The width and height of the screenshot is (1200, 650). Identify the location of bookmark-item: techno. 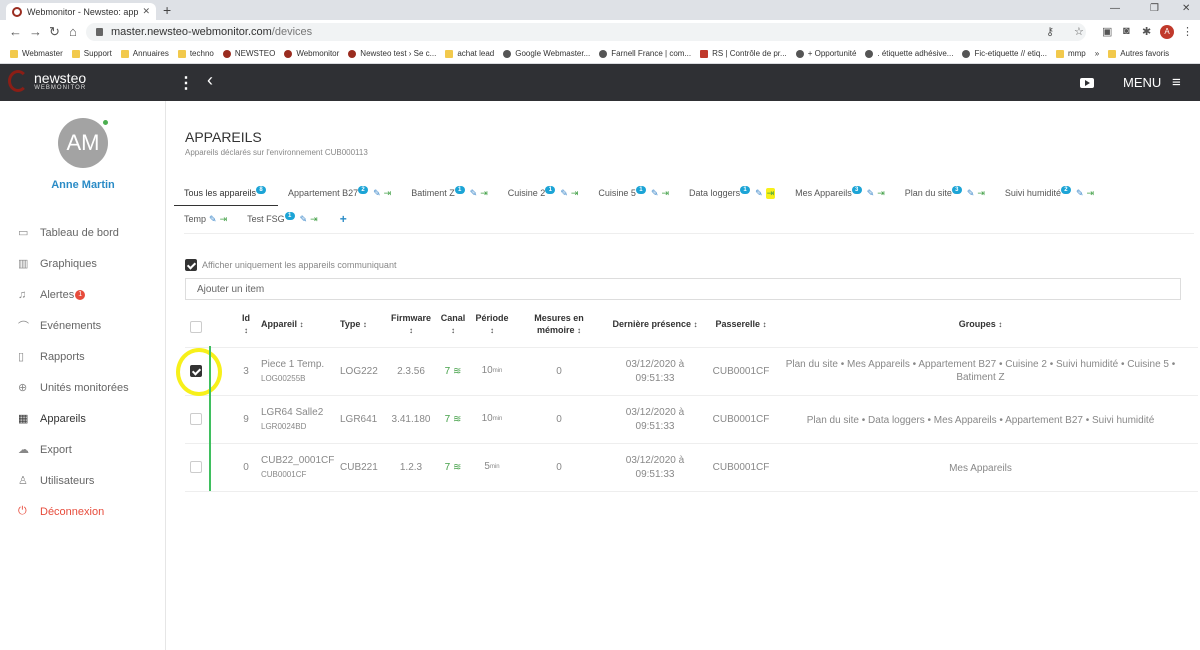
(195, 53).